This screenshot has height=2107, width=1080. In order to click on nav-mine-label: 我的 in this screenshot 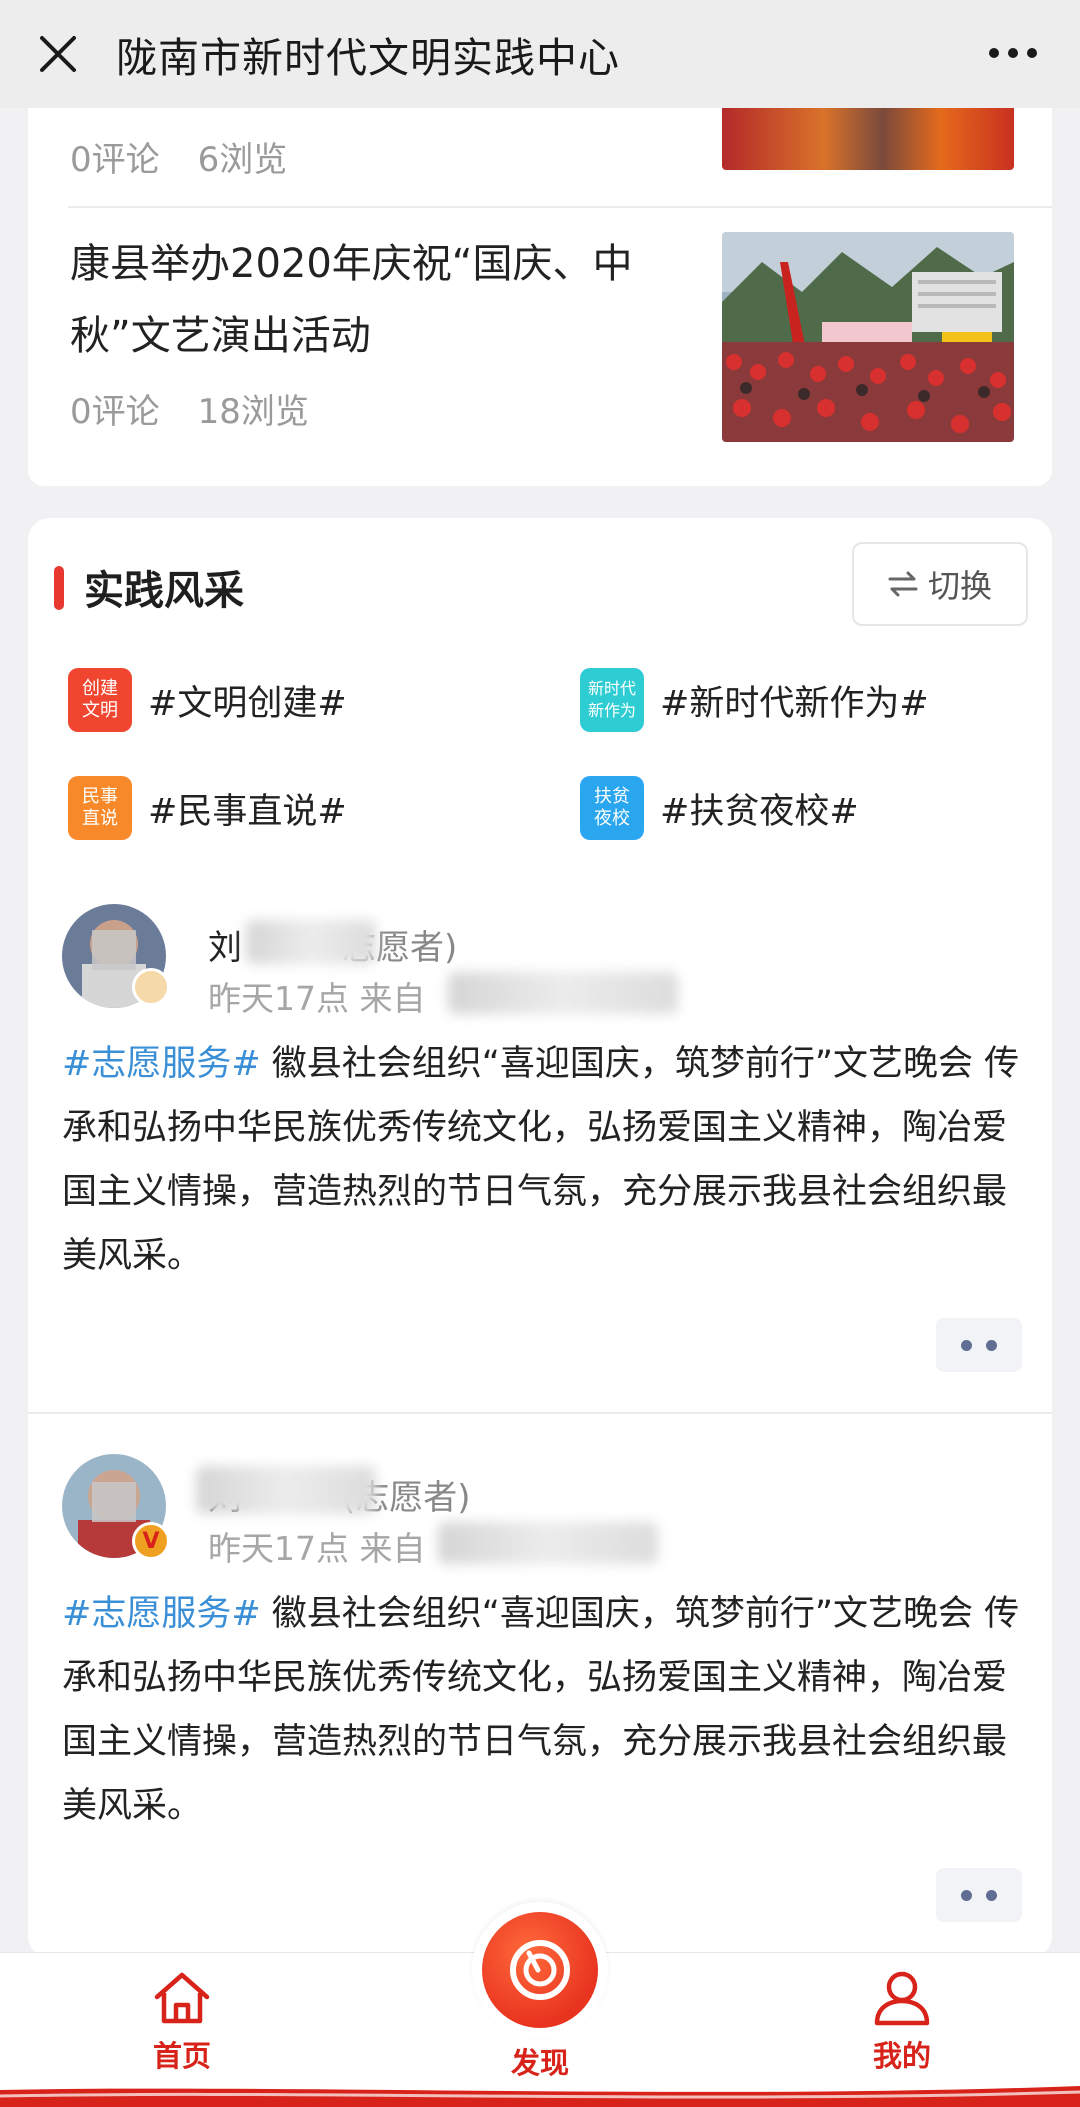, I will do `click(901, 2056)`.